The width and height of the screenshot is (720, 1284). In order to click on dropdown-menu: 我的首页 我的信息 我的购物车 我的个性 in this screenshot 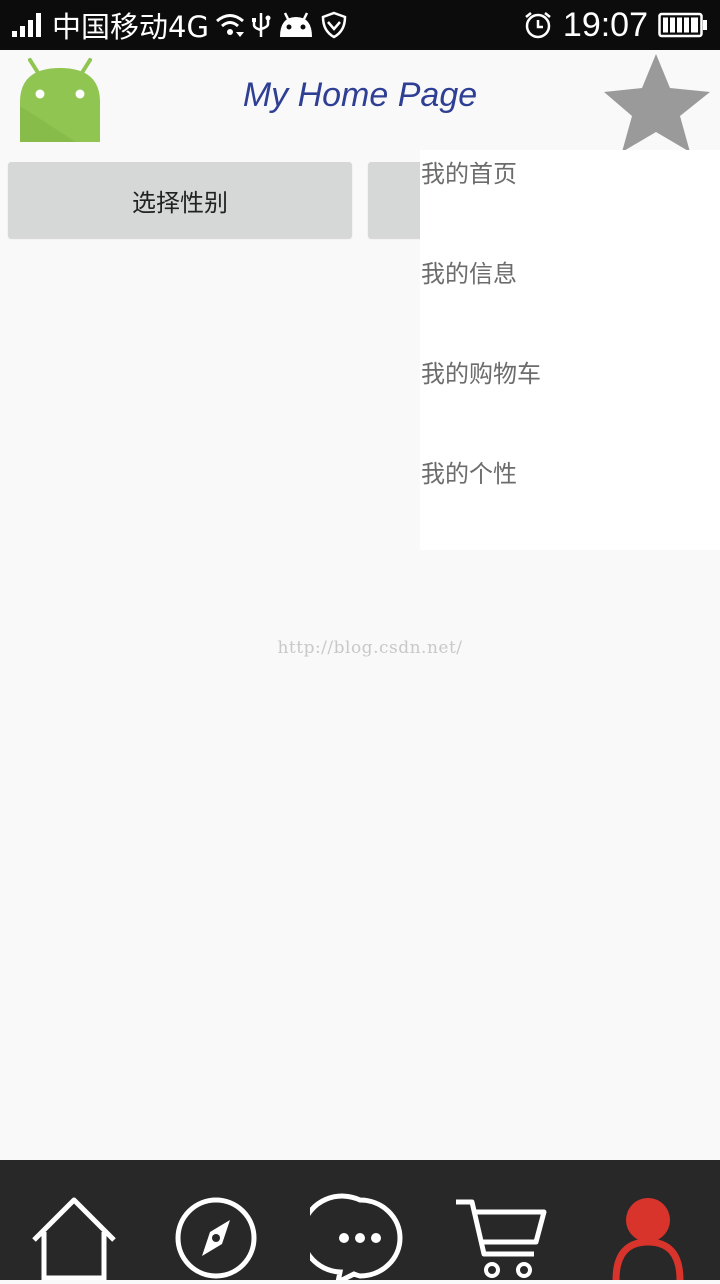, I will do `click(570, 350)`.